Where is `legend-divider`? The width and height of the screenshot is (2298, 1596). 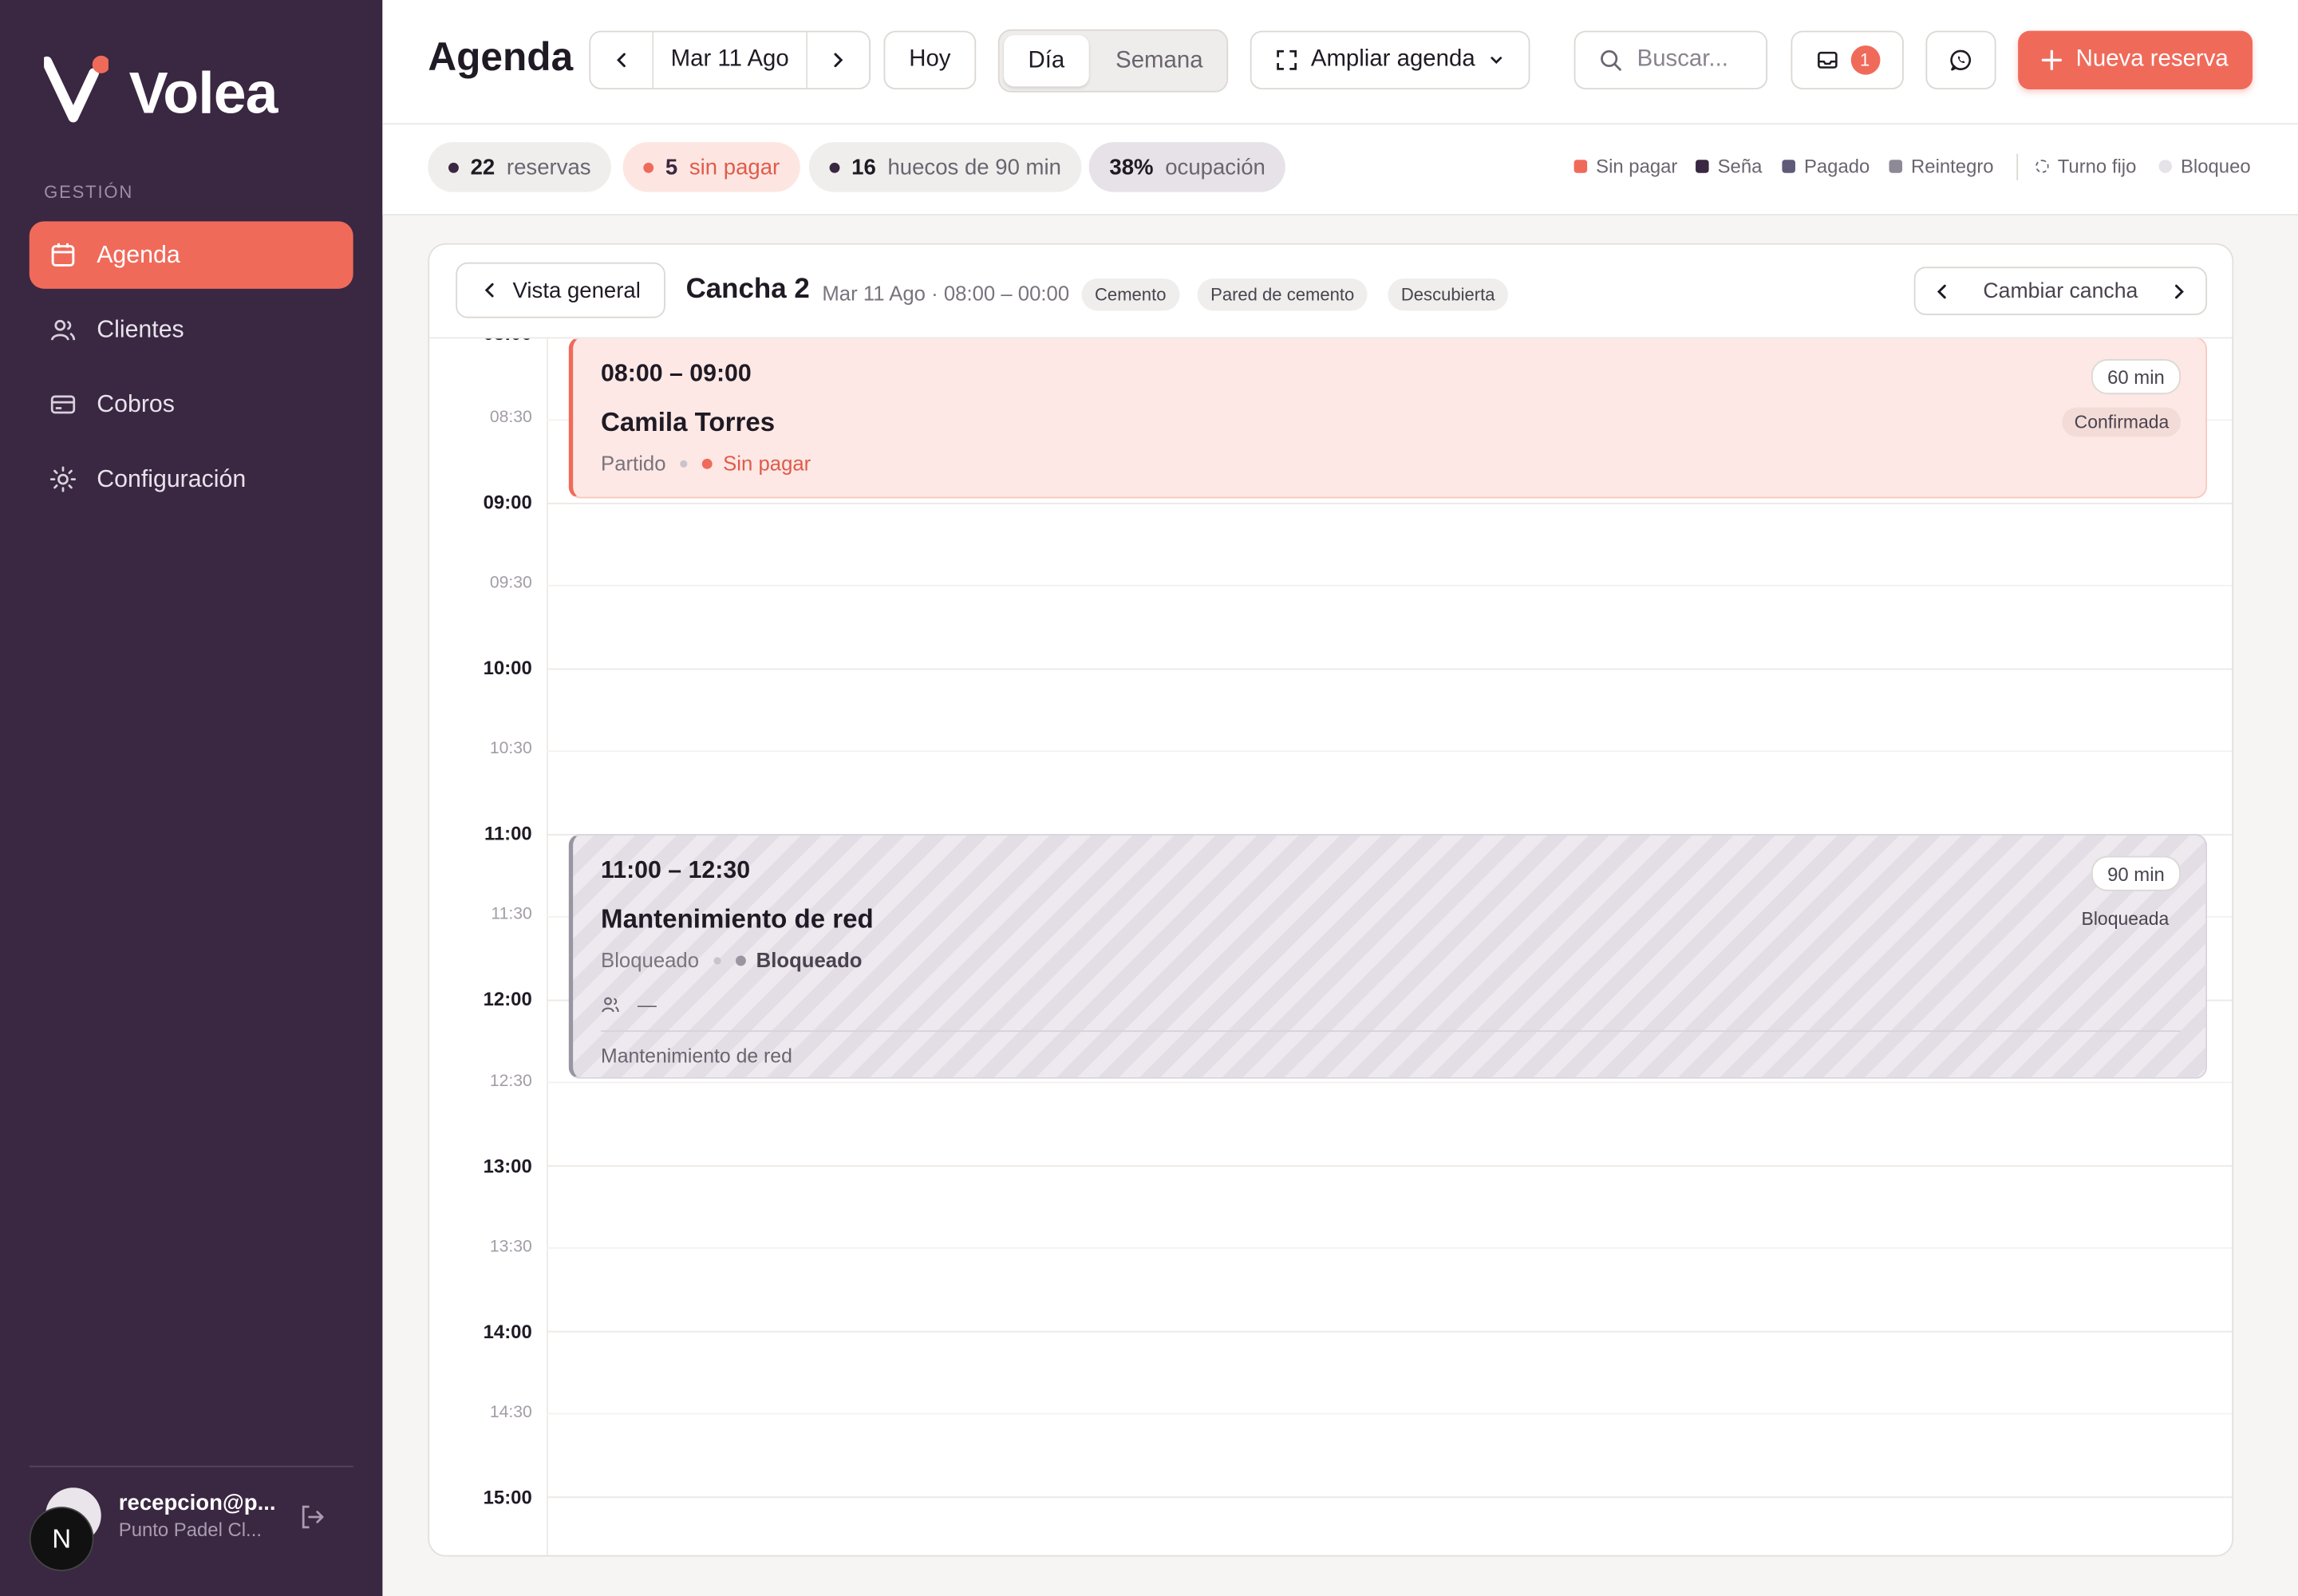
legend-divider is located at coordinates (2018, 166).